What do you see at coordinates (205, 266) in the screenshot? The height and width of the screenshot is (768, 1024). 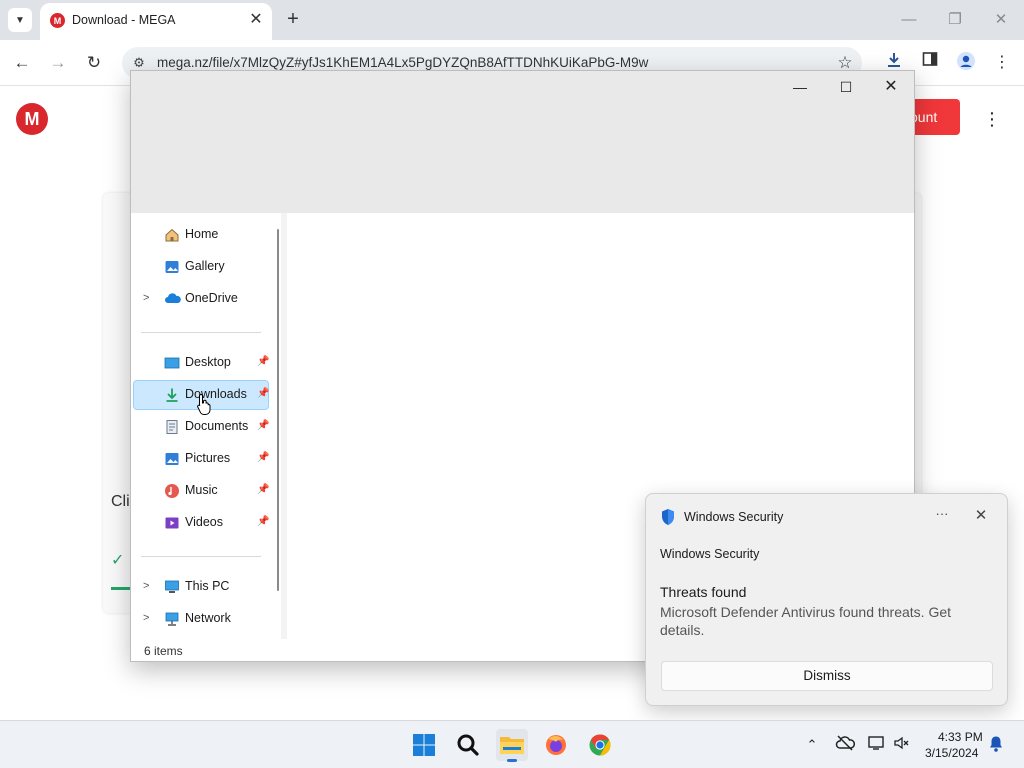 I see `nav-label: Gallery` at bounding box center [205, 266].